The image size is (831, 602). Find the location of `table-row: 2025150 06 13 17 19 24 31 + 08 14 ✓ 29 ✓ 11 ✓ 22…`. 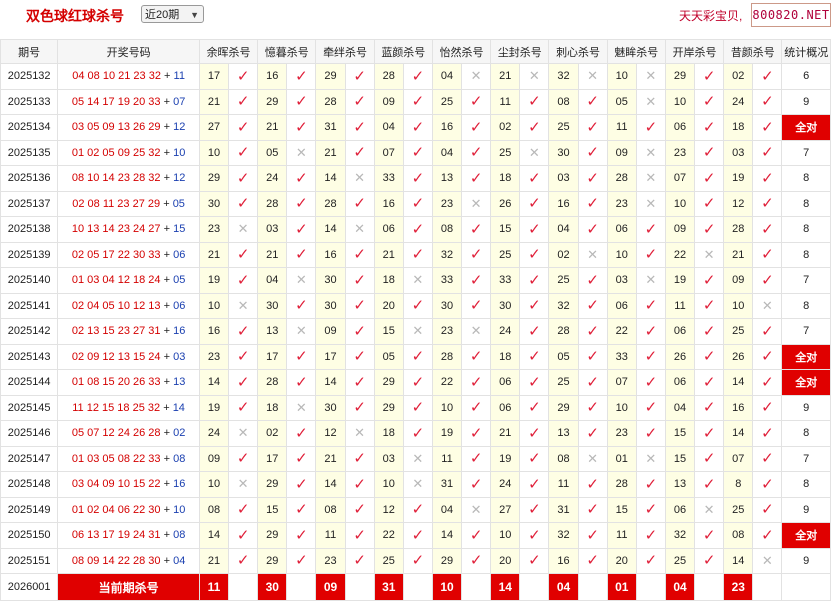

table-row: 2025150 06 13 17 19 24 31 + 08 14 ✓ 29 ✓ 11 ✓ 22… is located at coordinates (415, 535).